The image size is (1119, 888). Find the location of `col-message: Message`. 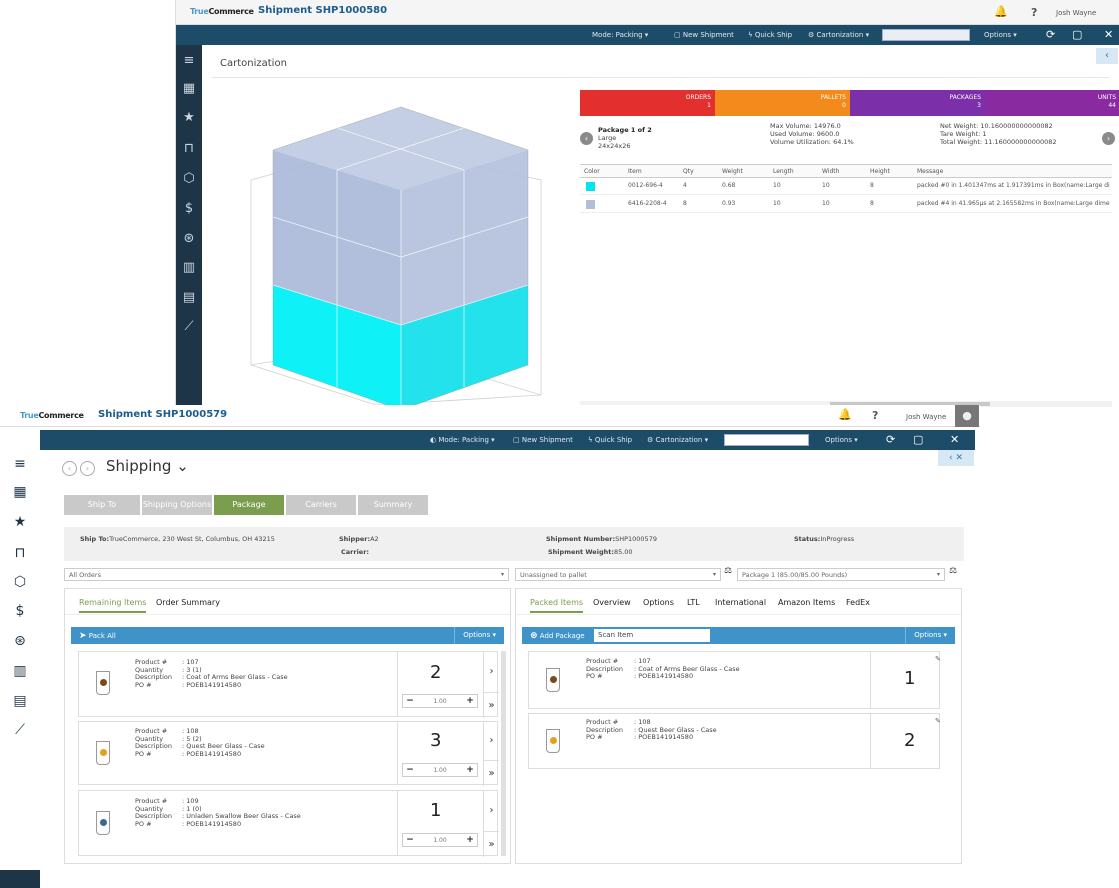

col-message: Message is located at coordinates (930, 171).